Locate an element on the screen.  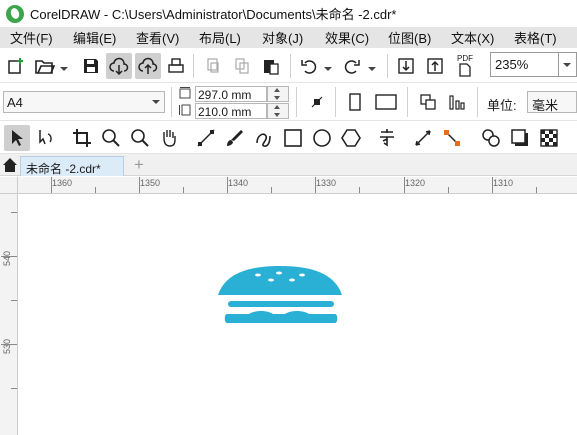
page-orientation-auto-icon is located at coordinates (317, 102).